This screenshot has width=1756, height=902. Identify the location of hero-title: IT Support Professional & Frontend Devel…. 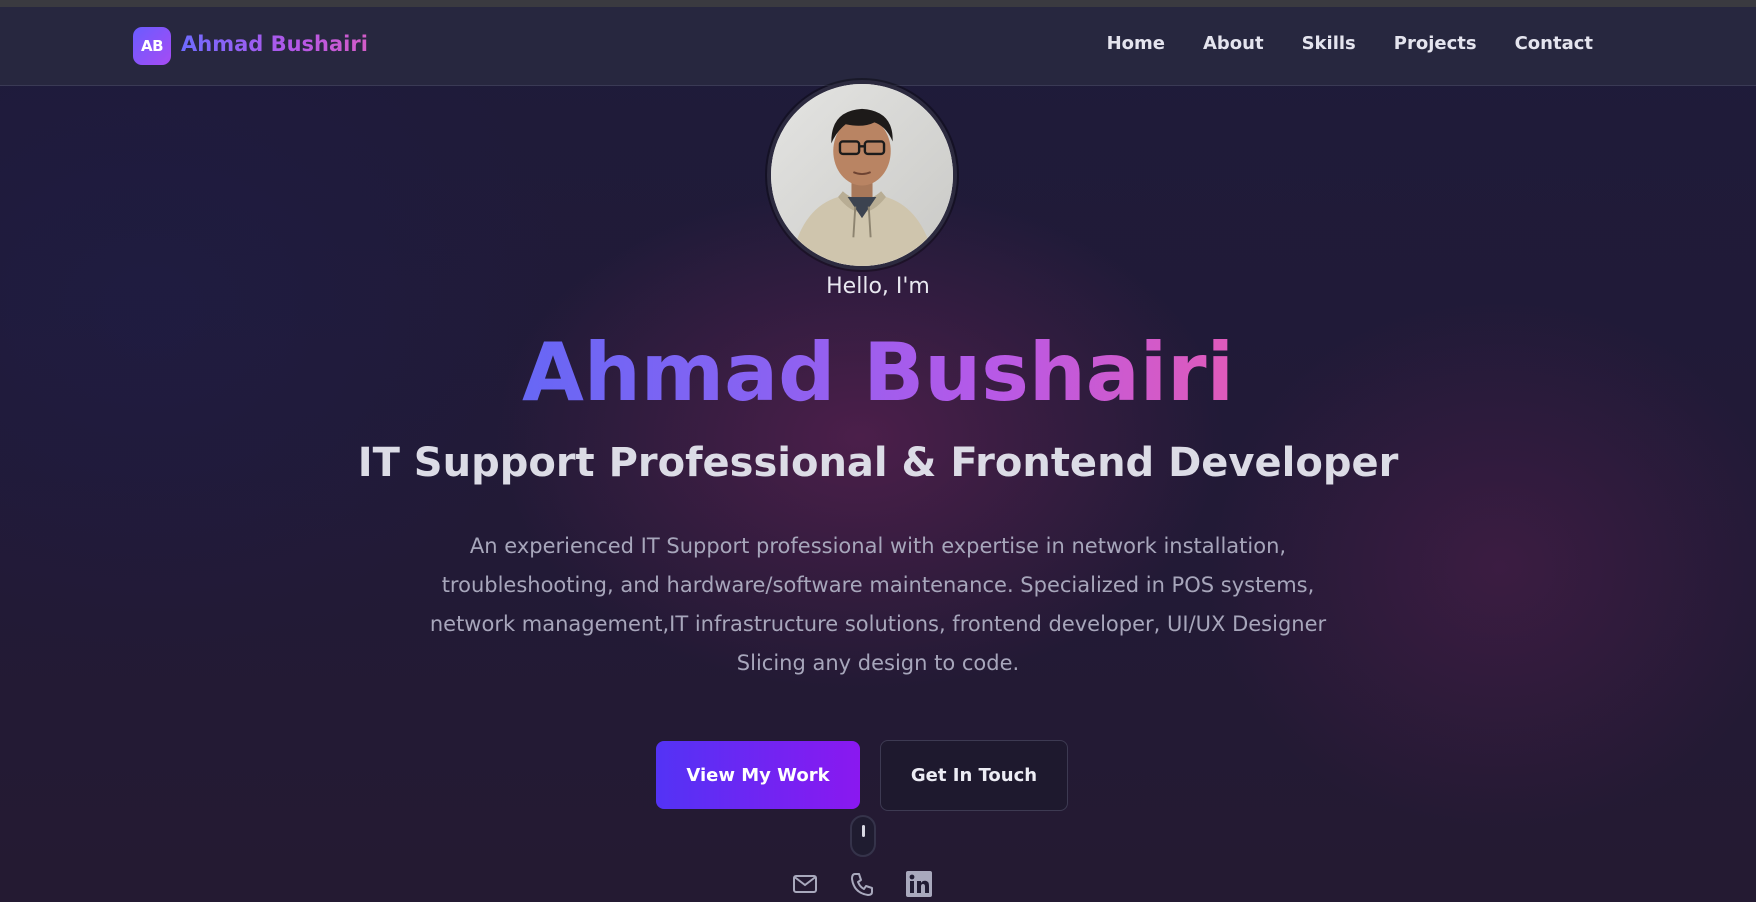
(878, 463).